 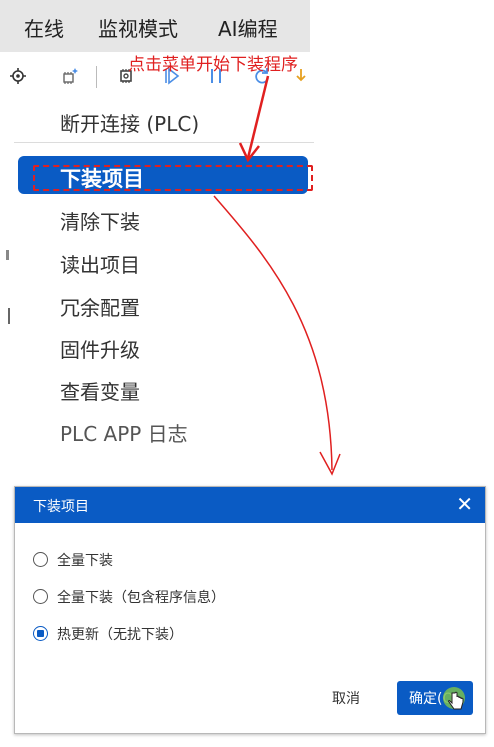 I want to click on menu-item-clear-download: 清除下装, so click(x=100, y=220).